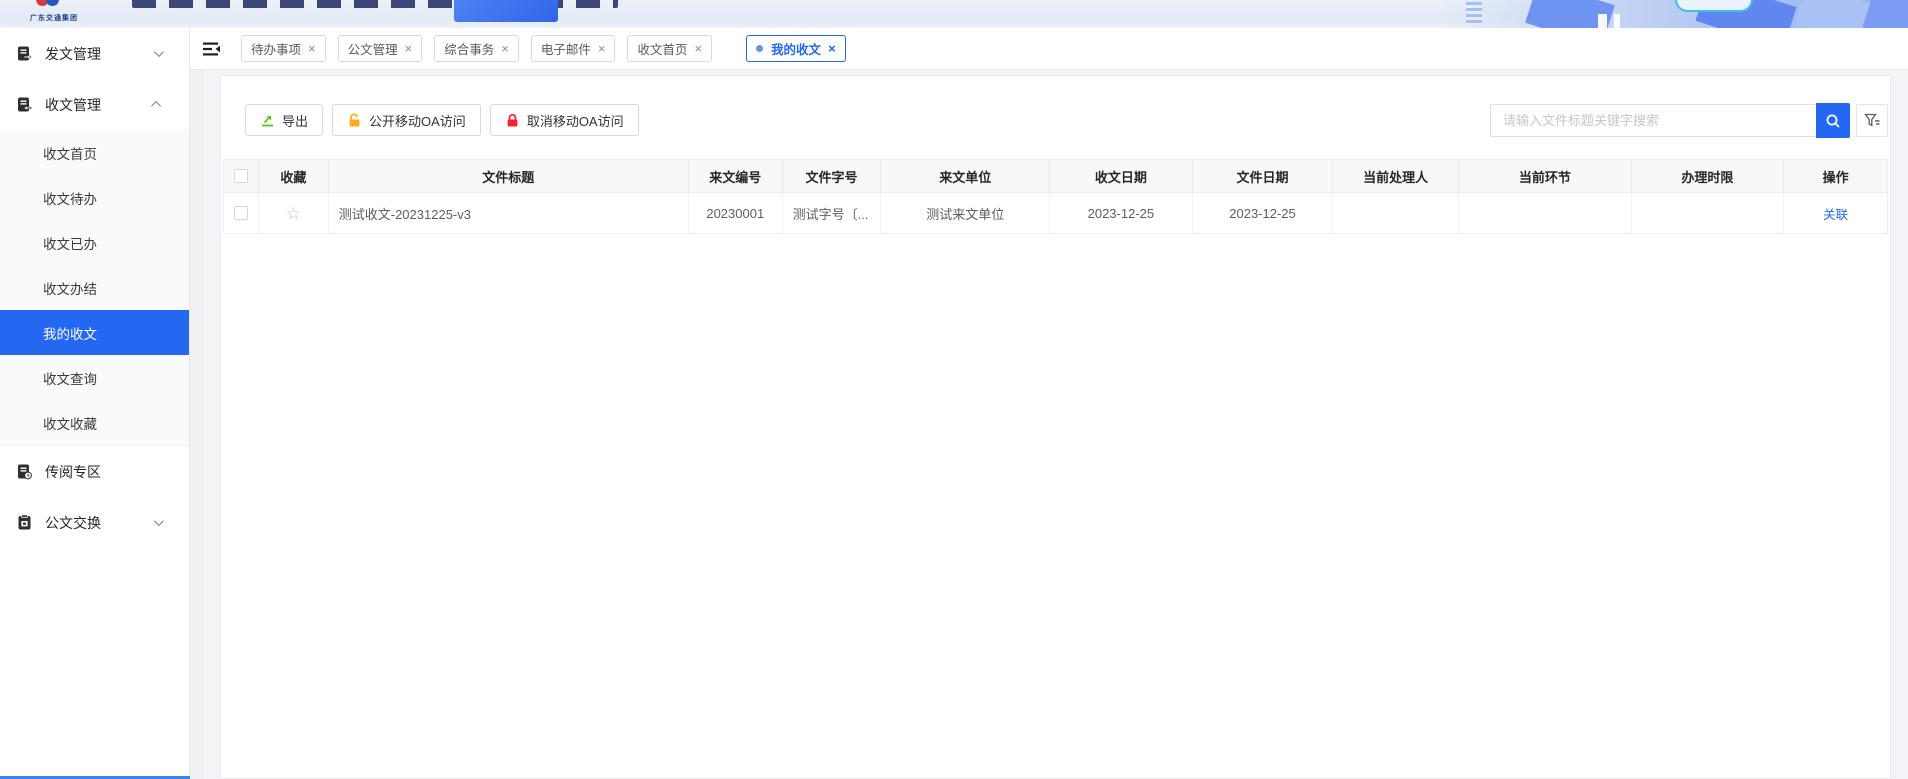 Image resolution: width=1908 pixels, height=779 pixels. I want to click on doc-exchange-icon, so click(24, 522).